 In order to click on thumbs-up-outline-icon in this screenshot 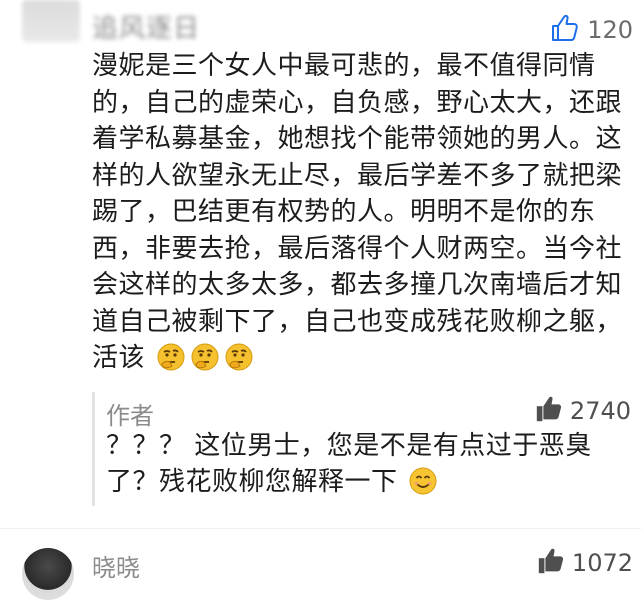, I will do `click(565, 30)`.